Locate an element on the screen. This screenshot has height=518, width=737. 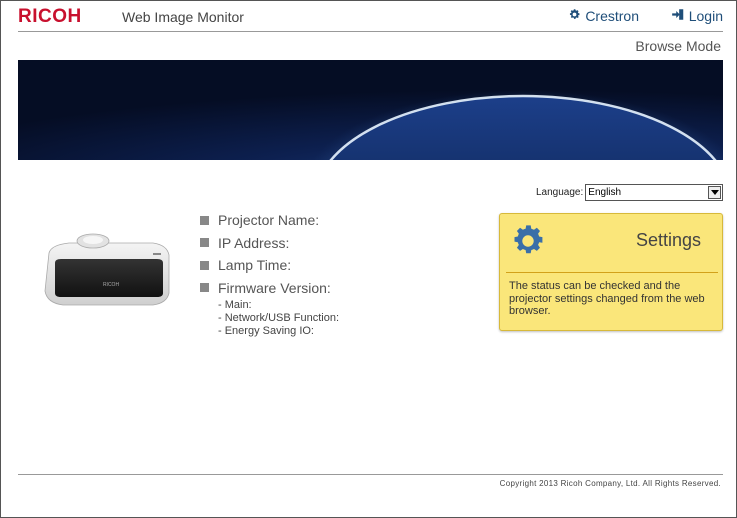
info-firmware-version: Firmware Version: is located at coordinates (269, 288).